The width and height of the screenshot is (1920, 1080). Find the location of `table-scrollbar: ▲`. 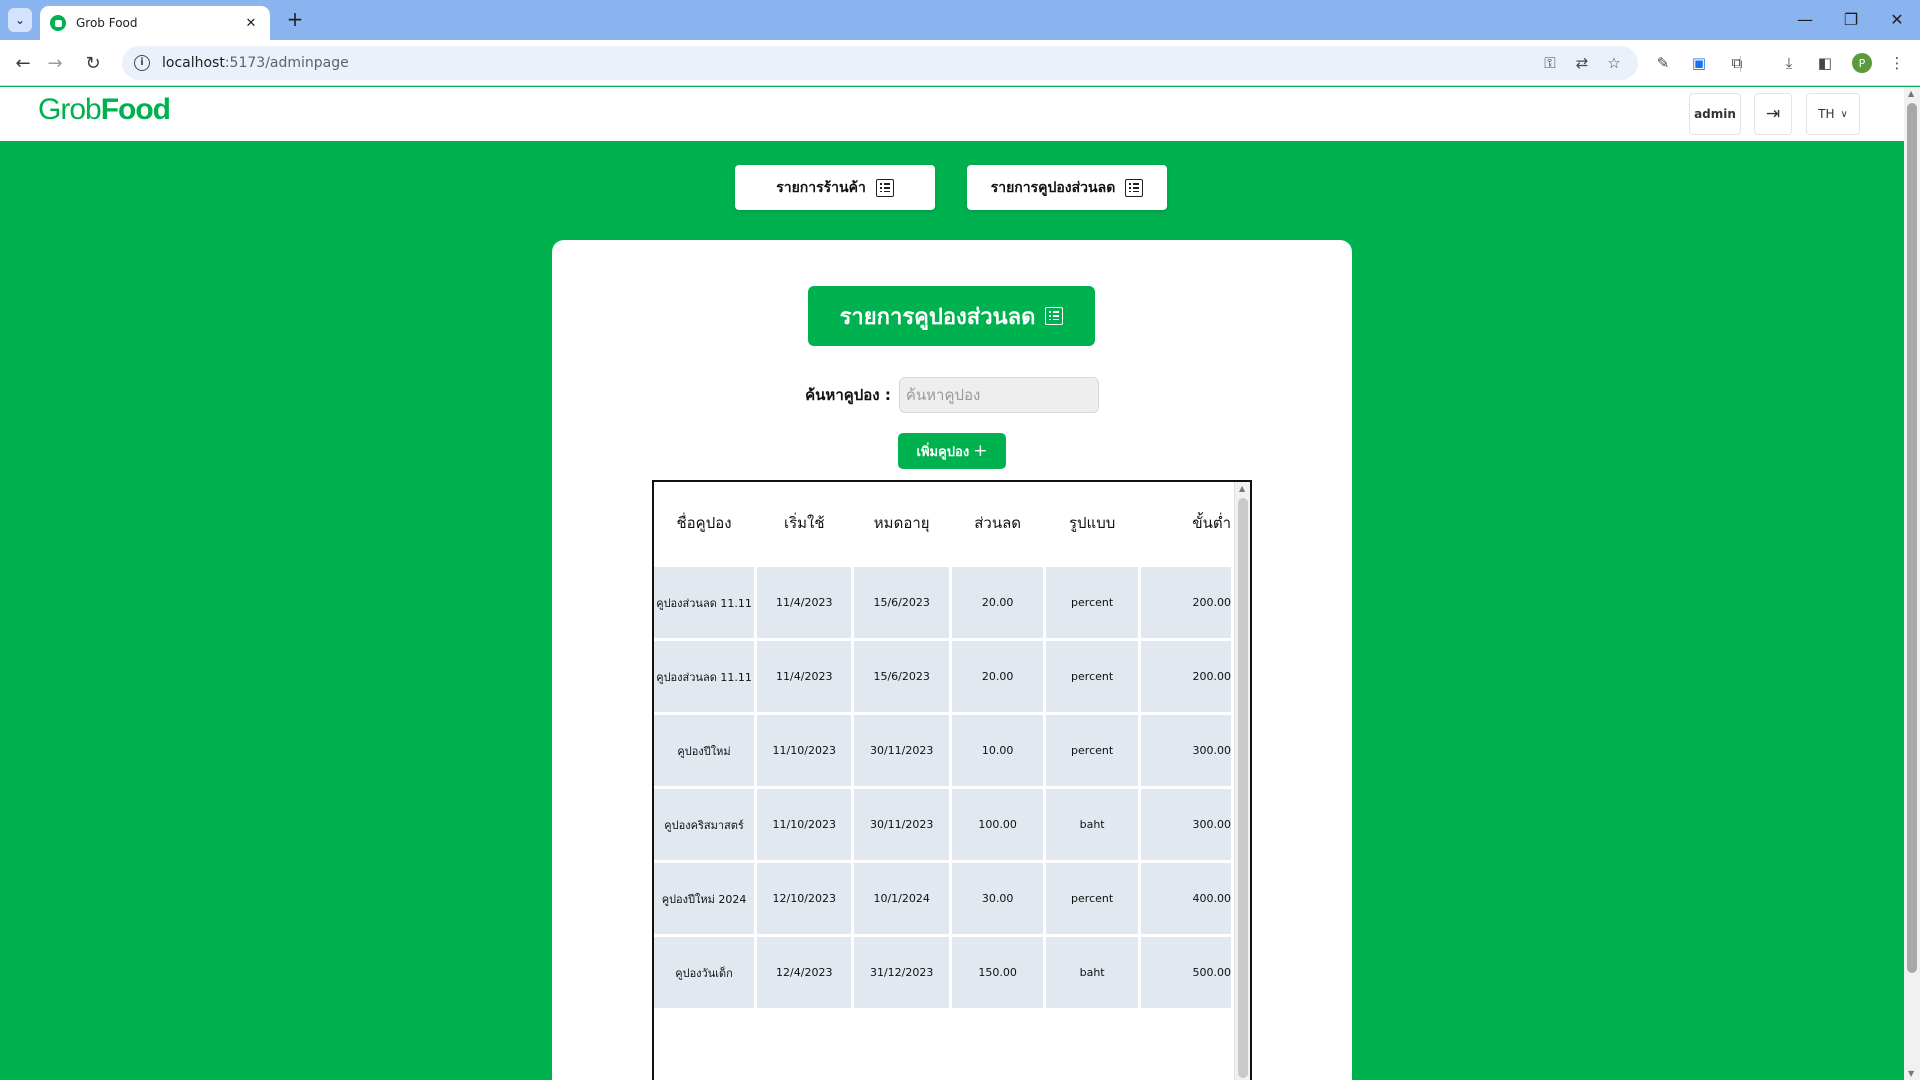

table-scrollbar: ▲ is located at coordinates (1242, 781).